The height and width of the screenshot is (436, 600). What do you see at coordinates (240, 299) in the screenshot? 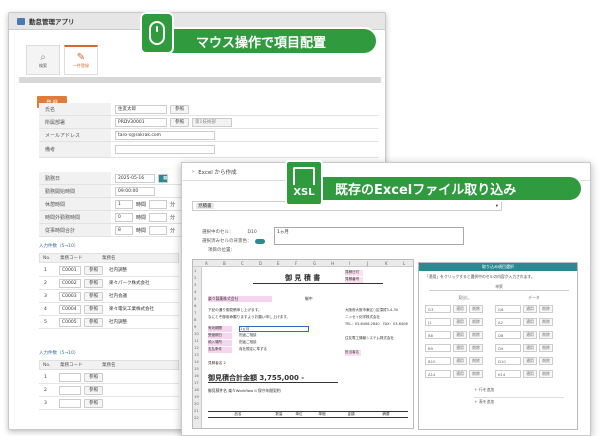
I see `client-name: 楽々製薬株式会社` at bounding box center [240, 299].